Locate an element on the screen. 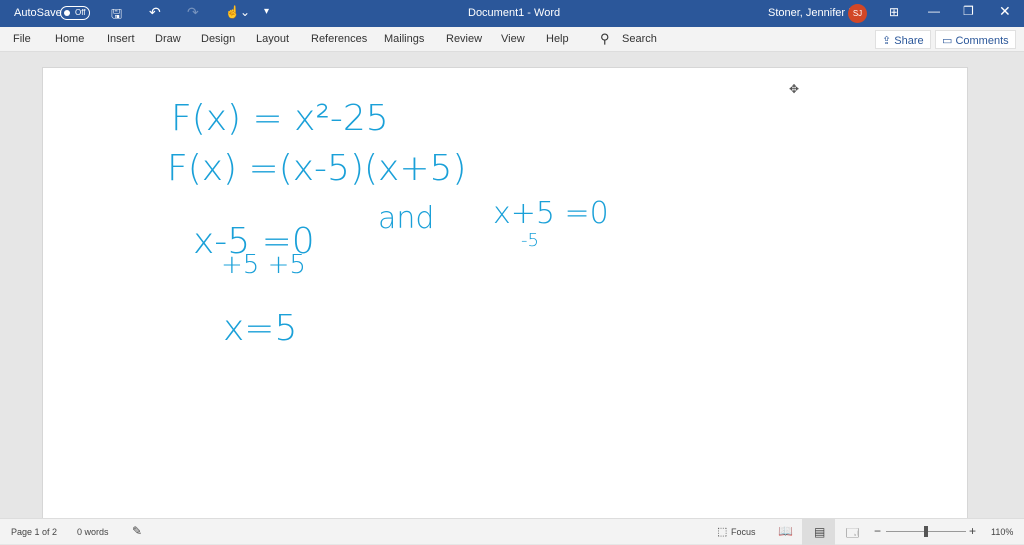 Image resolution: width=1024 pixels, height=545 pixels. focus-button: Focus is located at coordinates (743, 532).